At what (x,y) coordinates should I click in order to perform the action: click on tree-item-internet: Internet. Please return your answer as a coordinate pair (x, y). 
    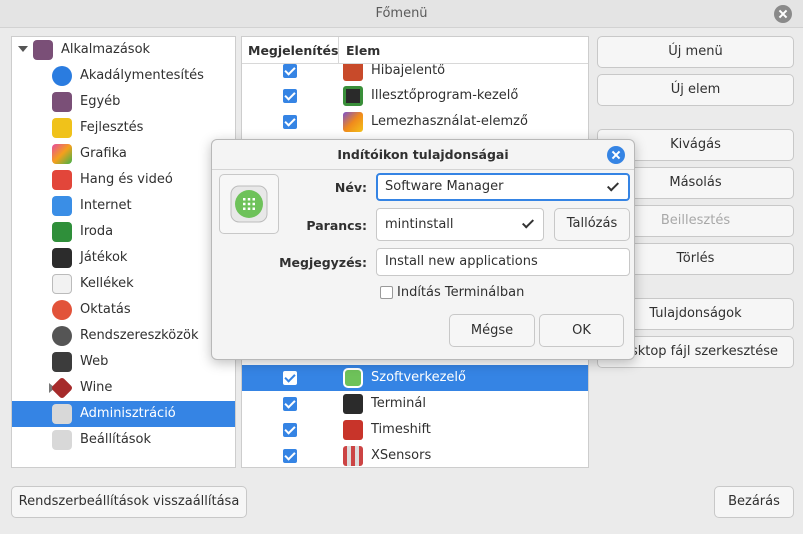
    Looking at the image, I should click on (123, 206).